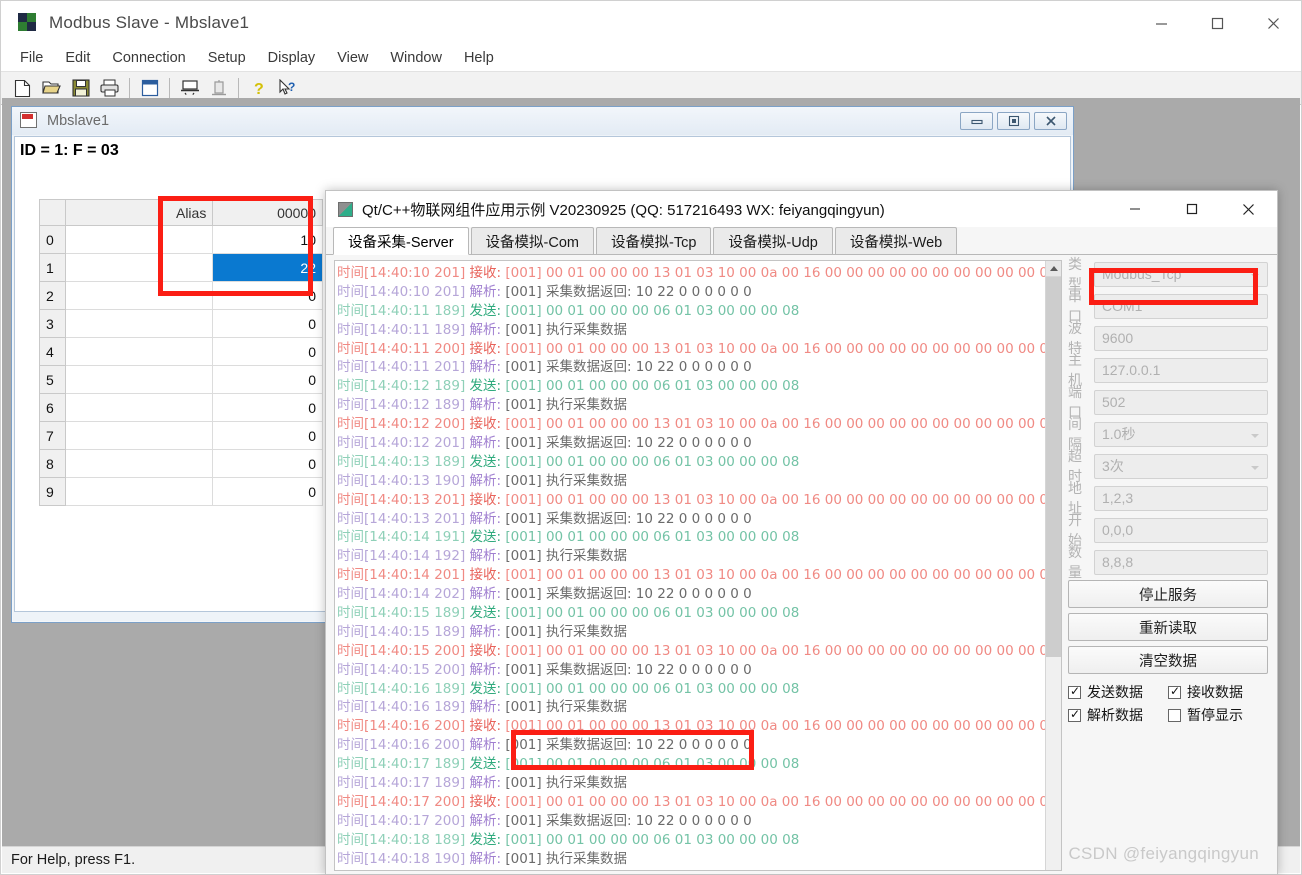 The width and height of the screenshot is (1302, 875). Describe the element at coordinates (148, 58) in the screenshot. I see `menu-item-connection: Connection` at that location.